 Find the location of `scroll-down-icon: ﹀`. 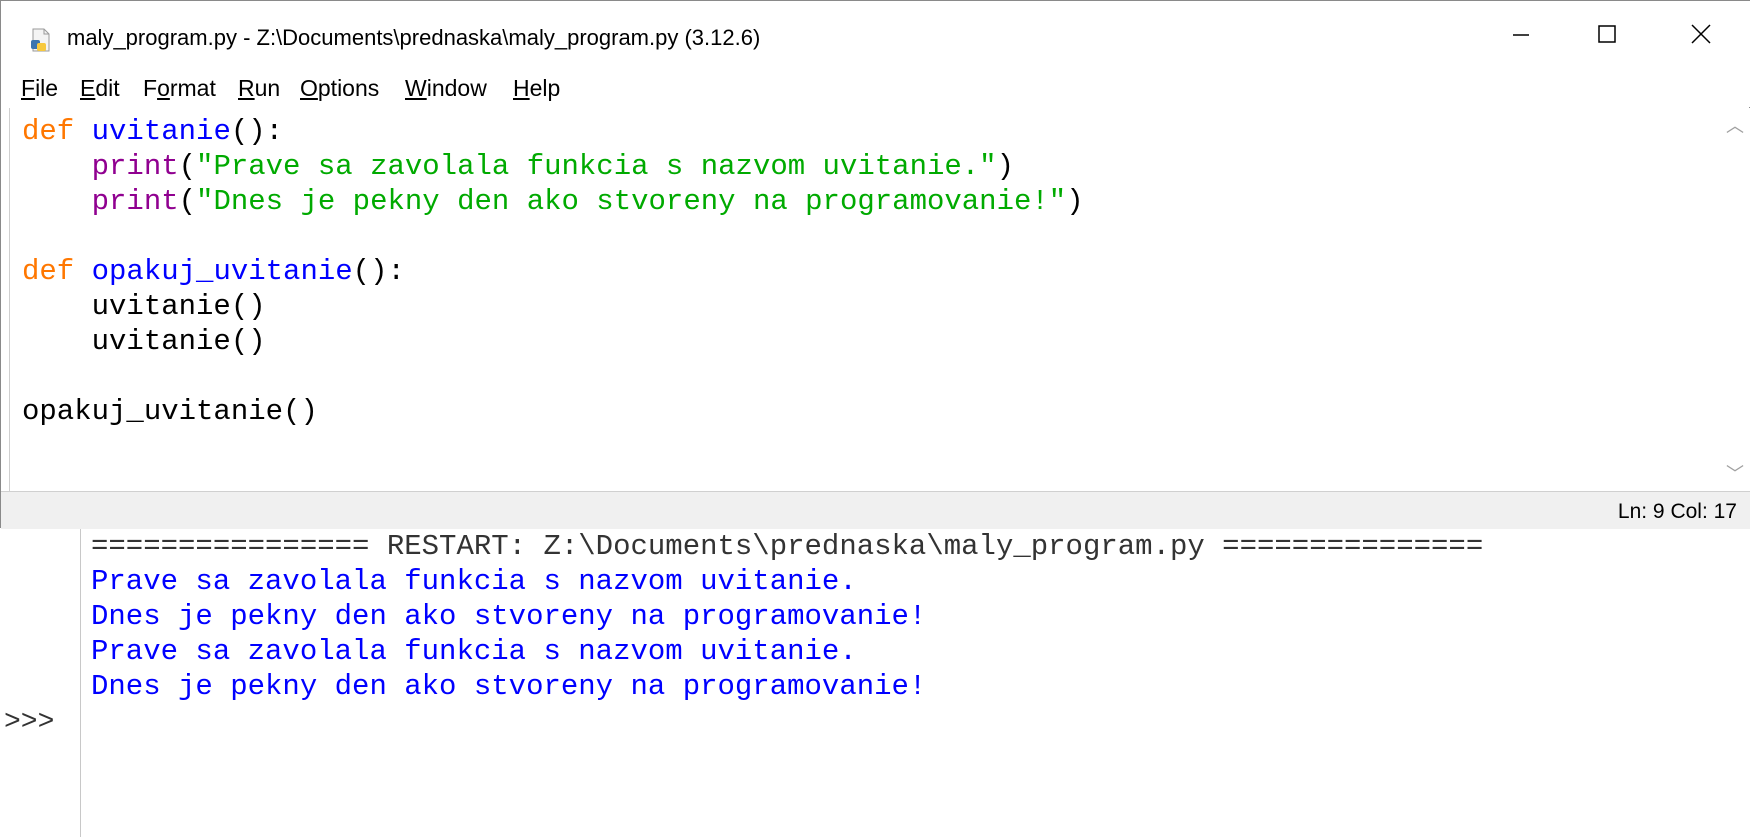

scroll-down-icon: ﹀ is located at coordinates (1735, 473).